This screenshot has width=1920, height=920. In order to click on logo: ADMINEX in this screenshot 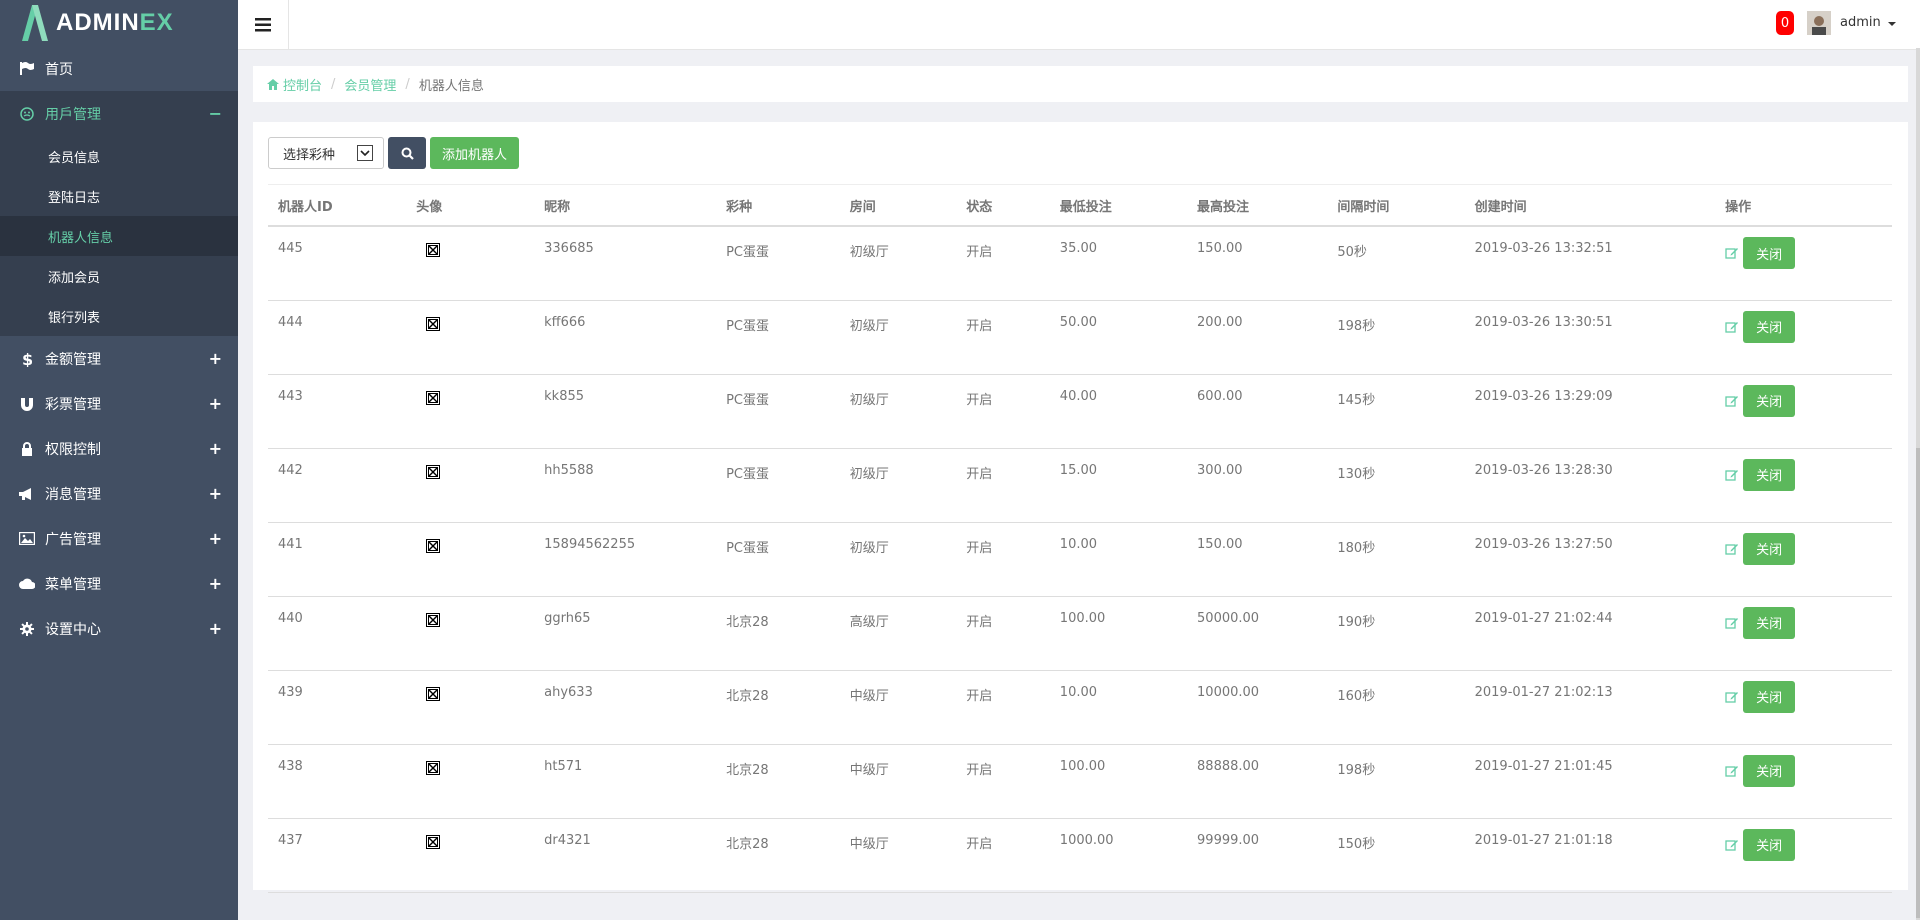, I will do `click(119, 23)`.